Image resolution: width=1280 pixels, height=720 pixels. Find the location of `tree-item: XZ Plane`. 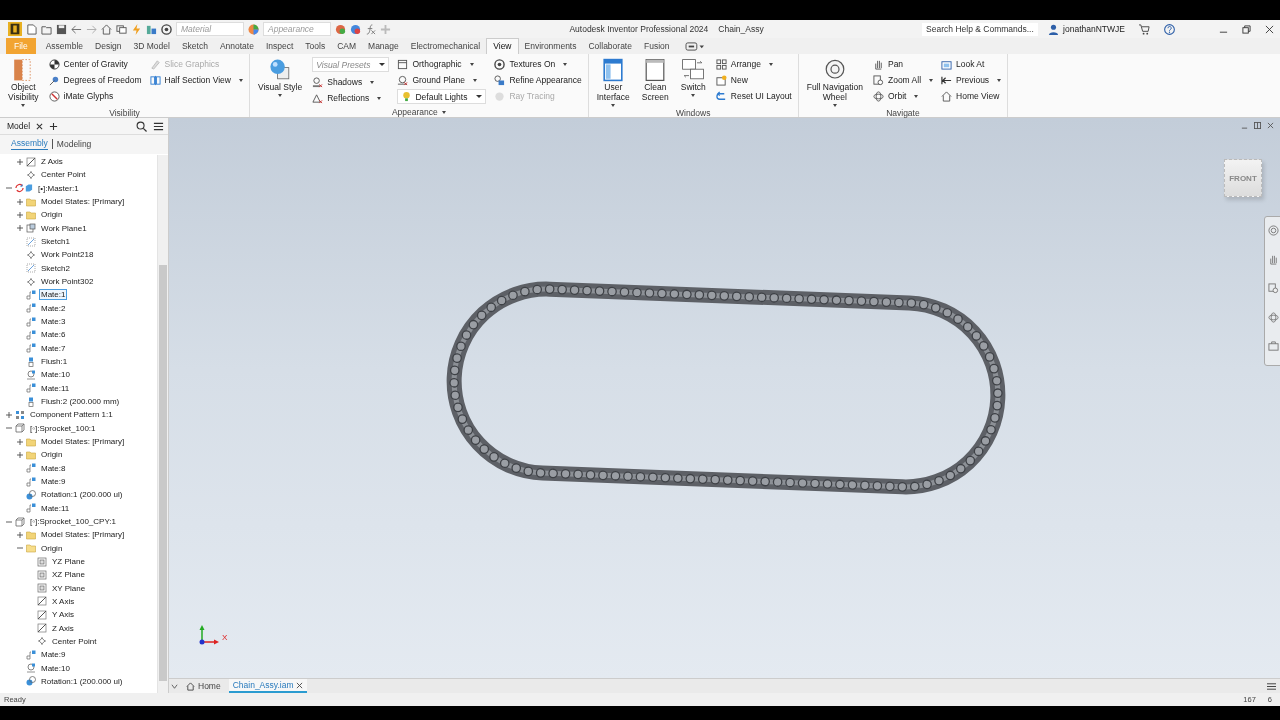

tree-item: XZ Plane is located at coordinates (68, 575).